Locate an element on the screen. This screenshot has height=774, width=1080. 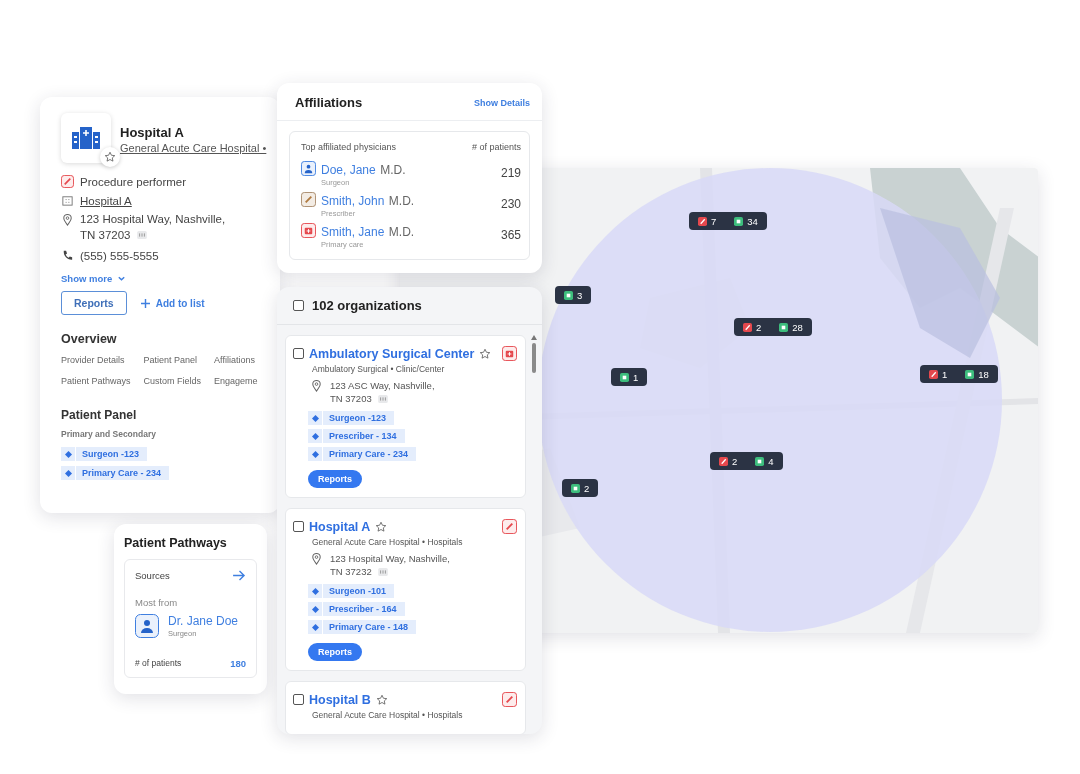
favorite-button is located at coordinates (110, 157).